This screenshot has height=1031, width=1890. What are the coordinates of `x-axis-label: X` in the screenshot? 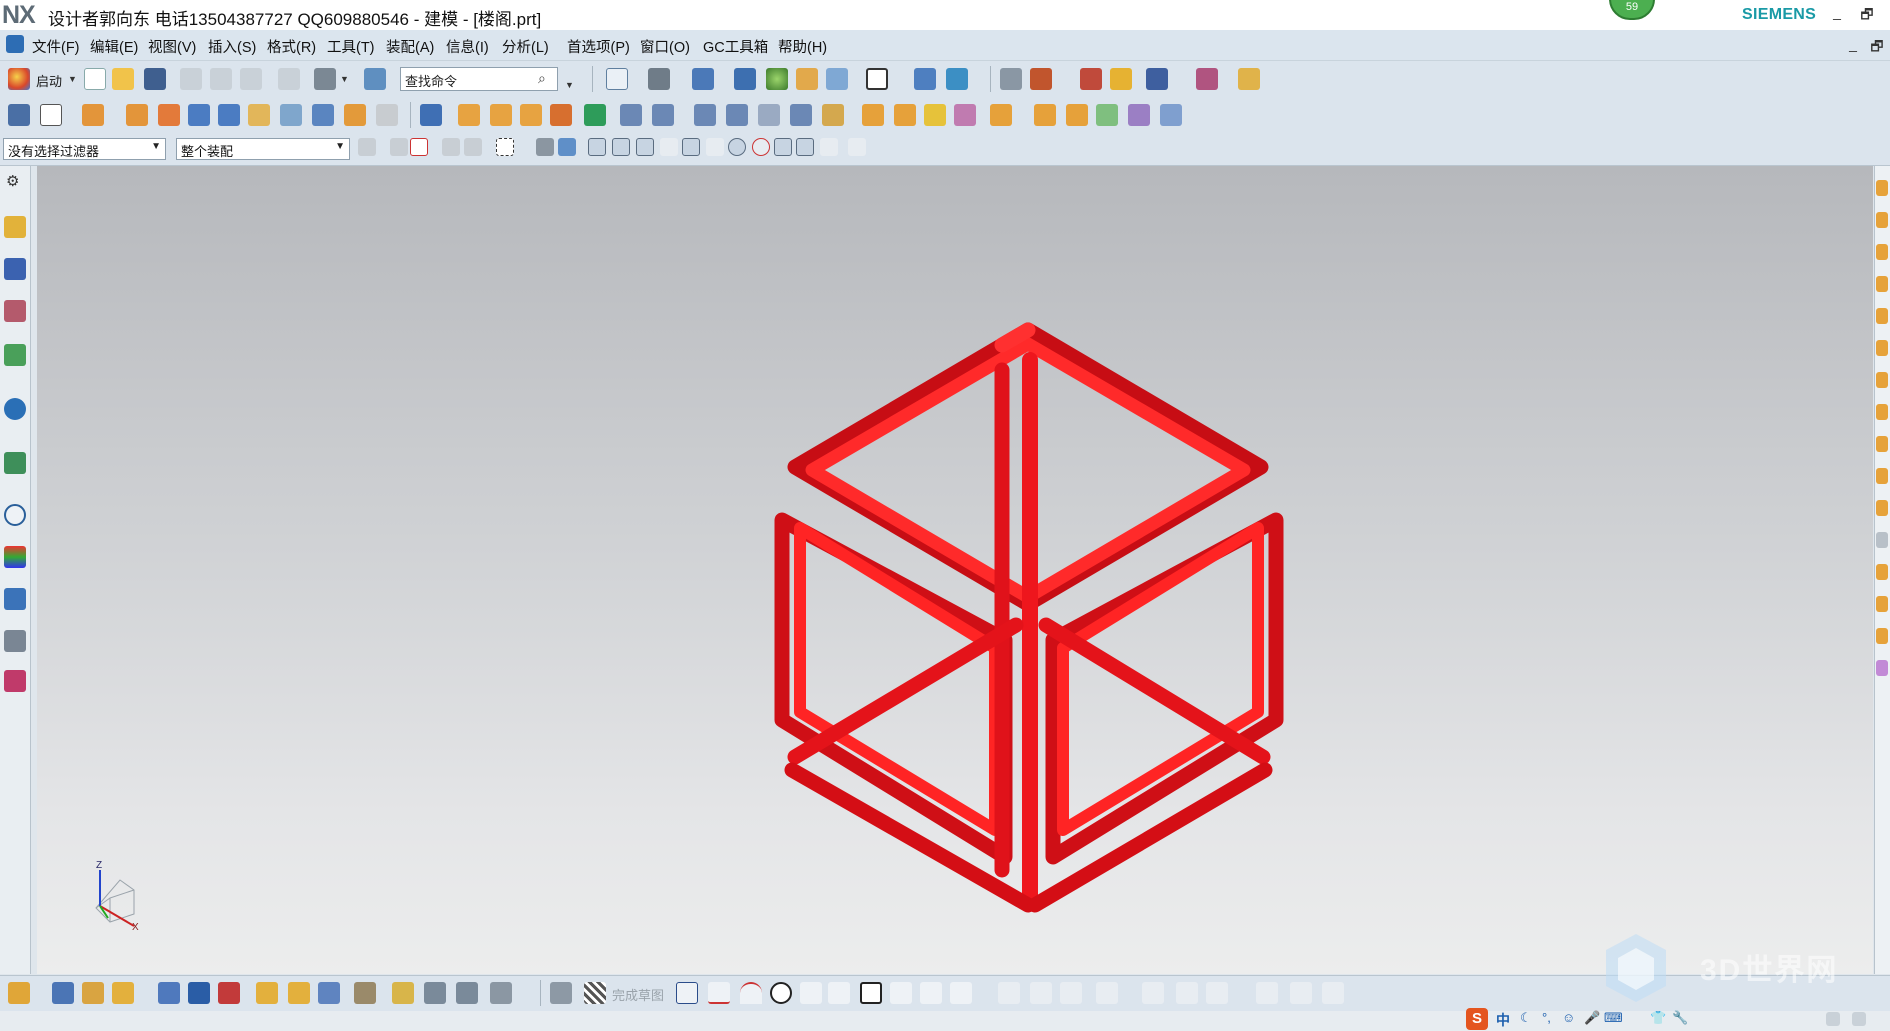 It's located at (135, 927).